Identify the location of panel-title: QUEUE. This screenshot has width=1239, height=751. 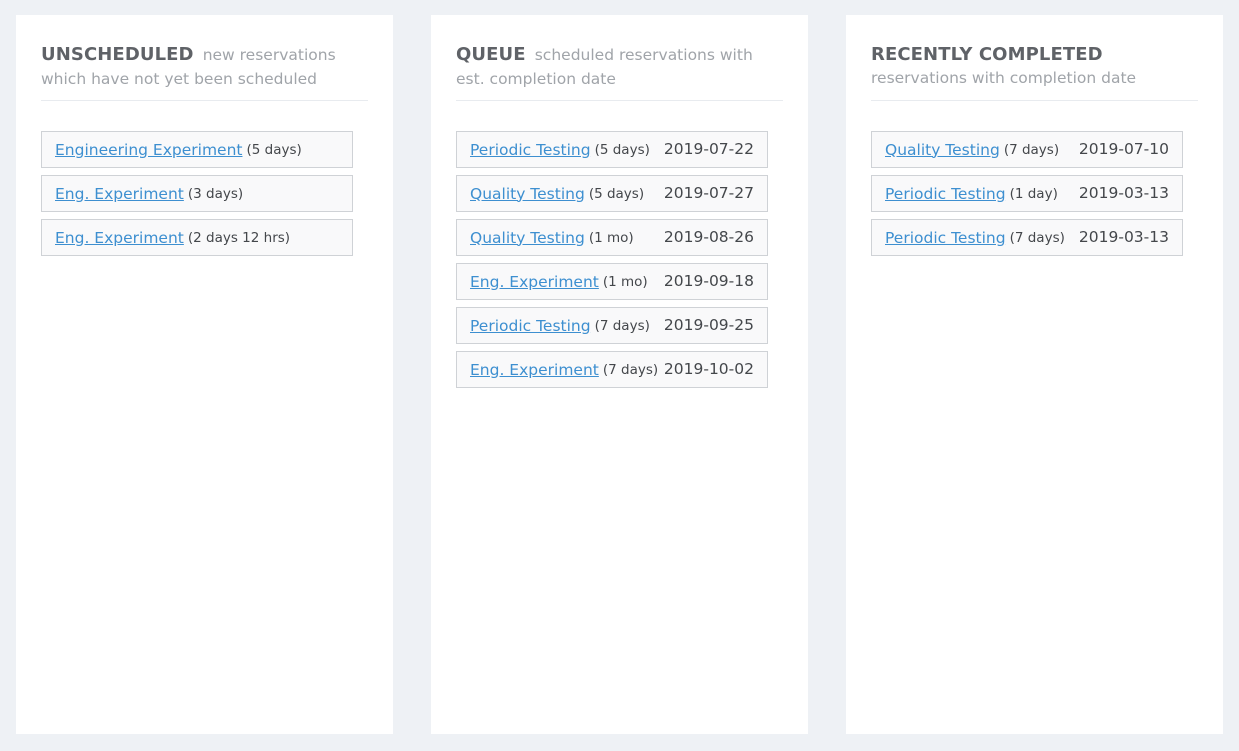
(491, 54).